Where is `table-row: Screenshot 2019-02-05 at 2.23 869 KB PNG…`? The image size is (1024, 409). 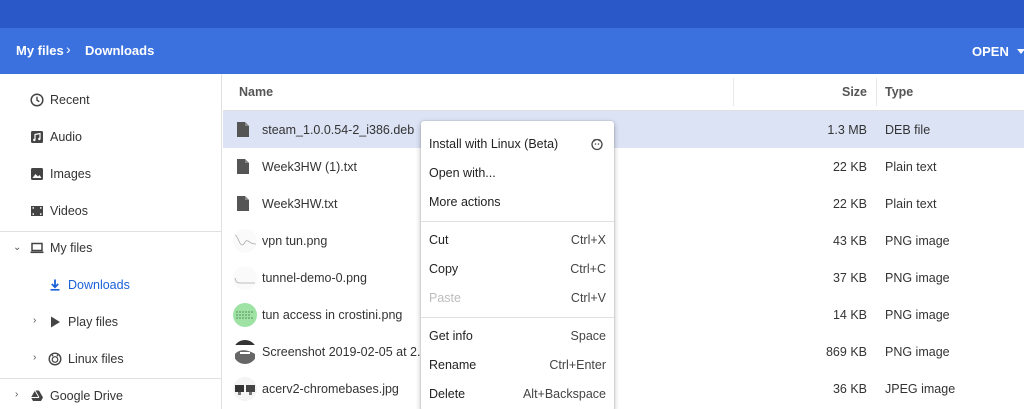 table-row: Screenshot 2019-02-05 at 2.23 869 KB PNG… is located at coordinates (623, 351).